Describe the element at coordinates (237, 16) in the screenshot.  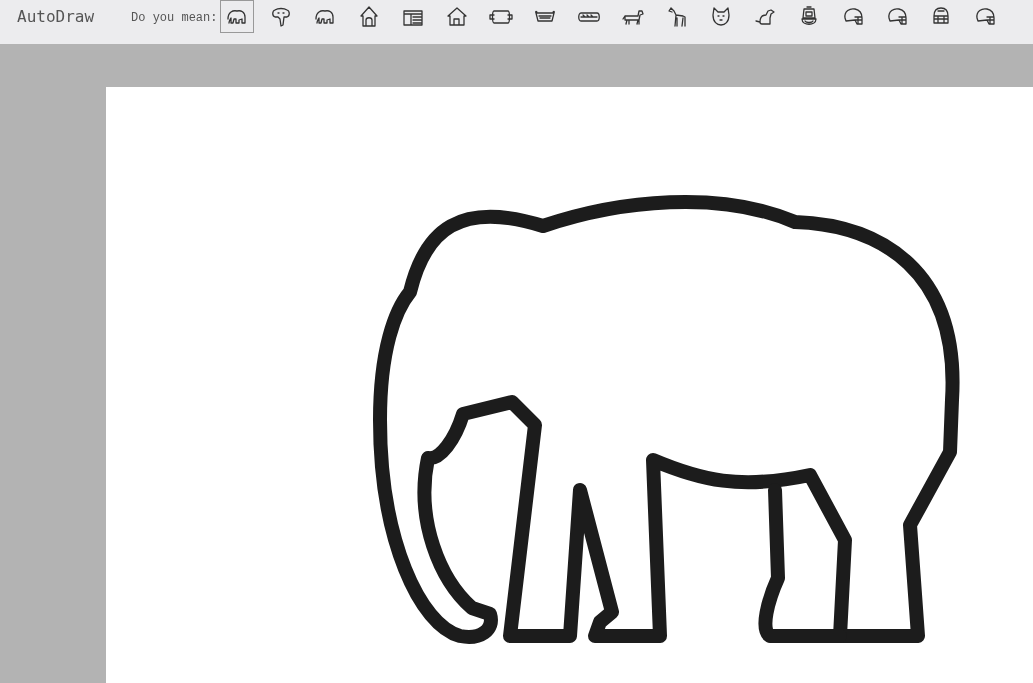
I see `suggestion-button` at that location.